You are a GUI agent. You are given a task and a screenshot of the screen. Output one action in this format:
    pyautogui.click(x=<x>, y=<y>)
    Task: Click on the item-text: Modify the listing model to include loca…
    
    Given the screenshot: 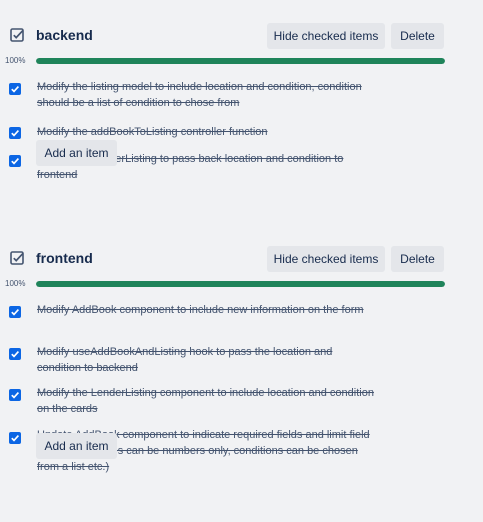 What is the action you would take?
    pyautogui.click(x=207, y=95)
    